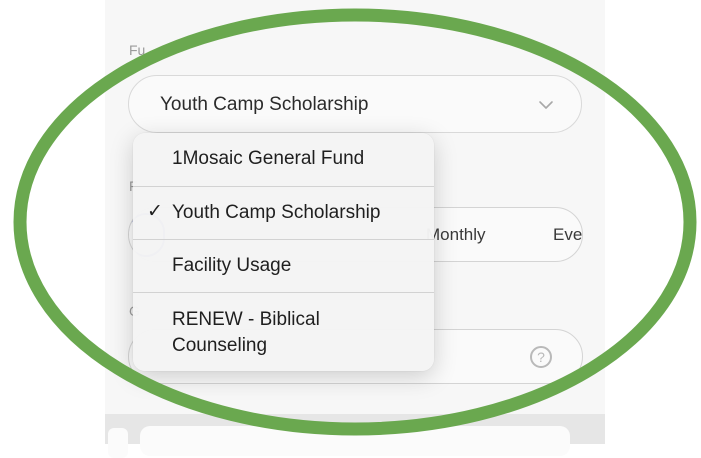 Image resolution: width=701 pixels, height=458 pixels. I want to click on menu-item-facility-usage: Facility Usage, so click(283, 265).